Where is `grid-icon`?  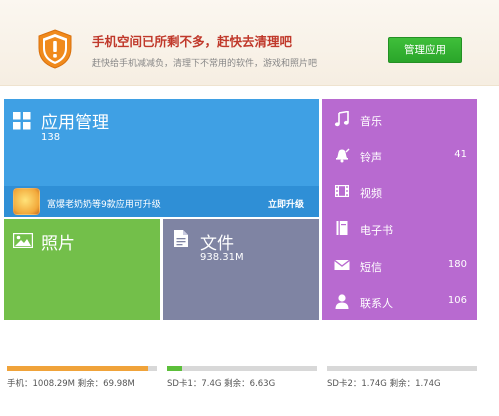
grid-icon is located at coordinates (22, 121).